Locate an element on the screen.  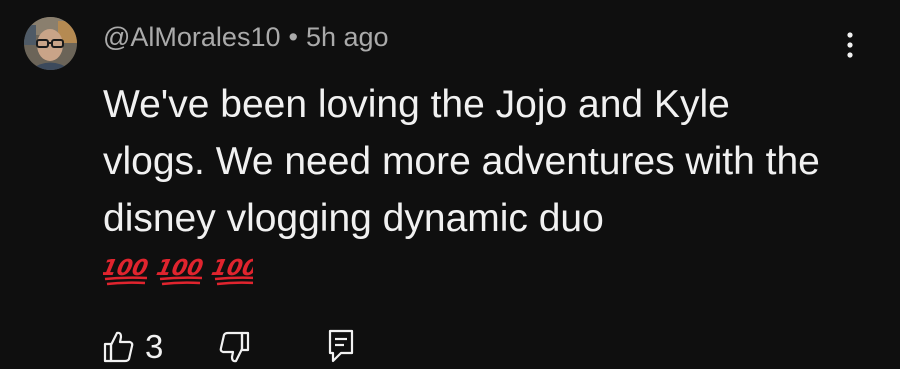
comment-reply-icon is located at coordinates (341, 346).